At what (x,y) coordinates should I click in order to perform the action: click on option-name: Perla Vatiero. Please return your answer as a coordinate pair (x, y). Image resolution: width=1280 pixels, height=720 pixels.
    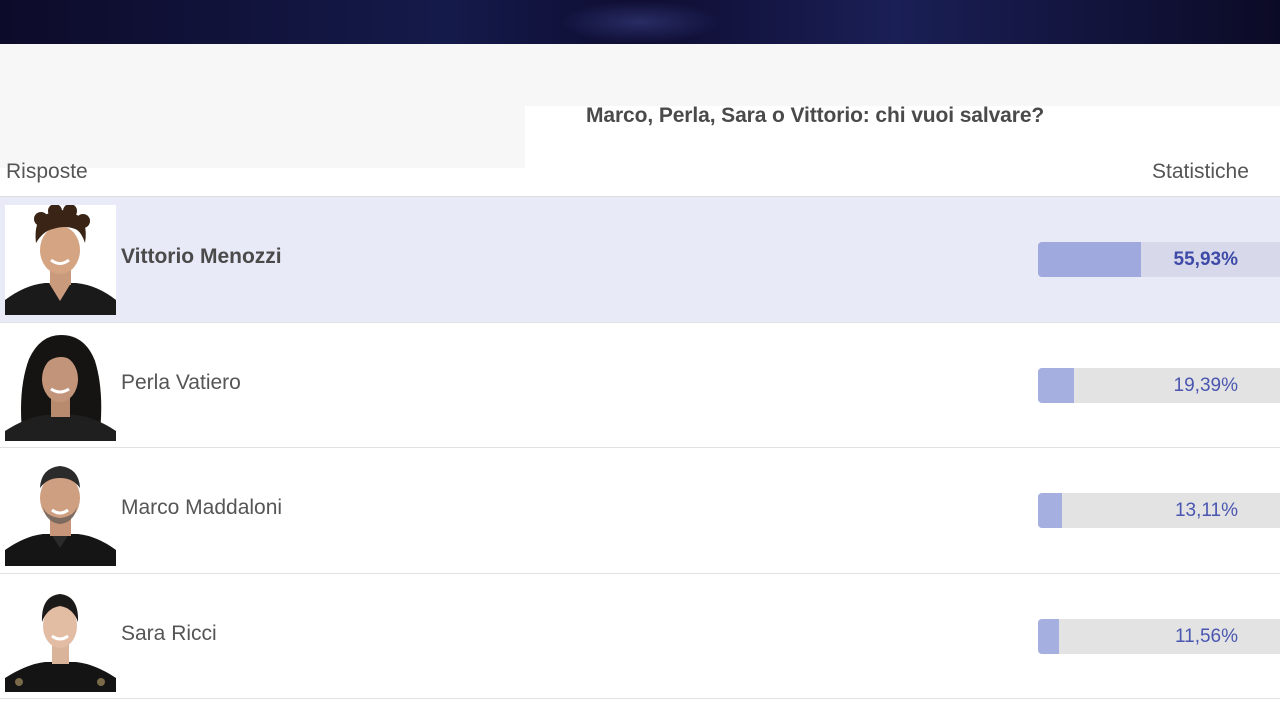
    Looking at the image, I should click on (181, 382).